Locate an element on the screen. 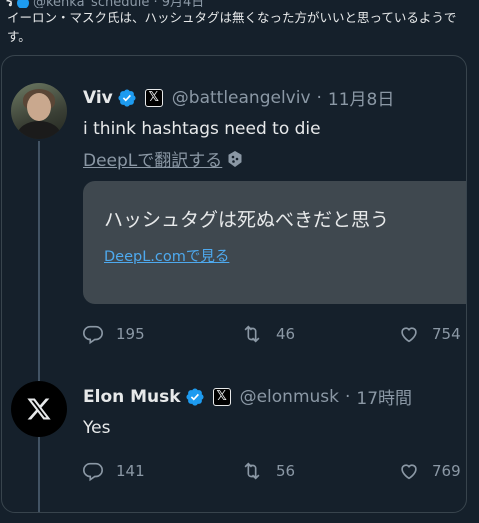 The image size is (479, 523). author-handle: @elonmusk is located at coordinates (289, 397).